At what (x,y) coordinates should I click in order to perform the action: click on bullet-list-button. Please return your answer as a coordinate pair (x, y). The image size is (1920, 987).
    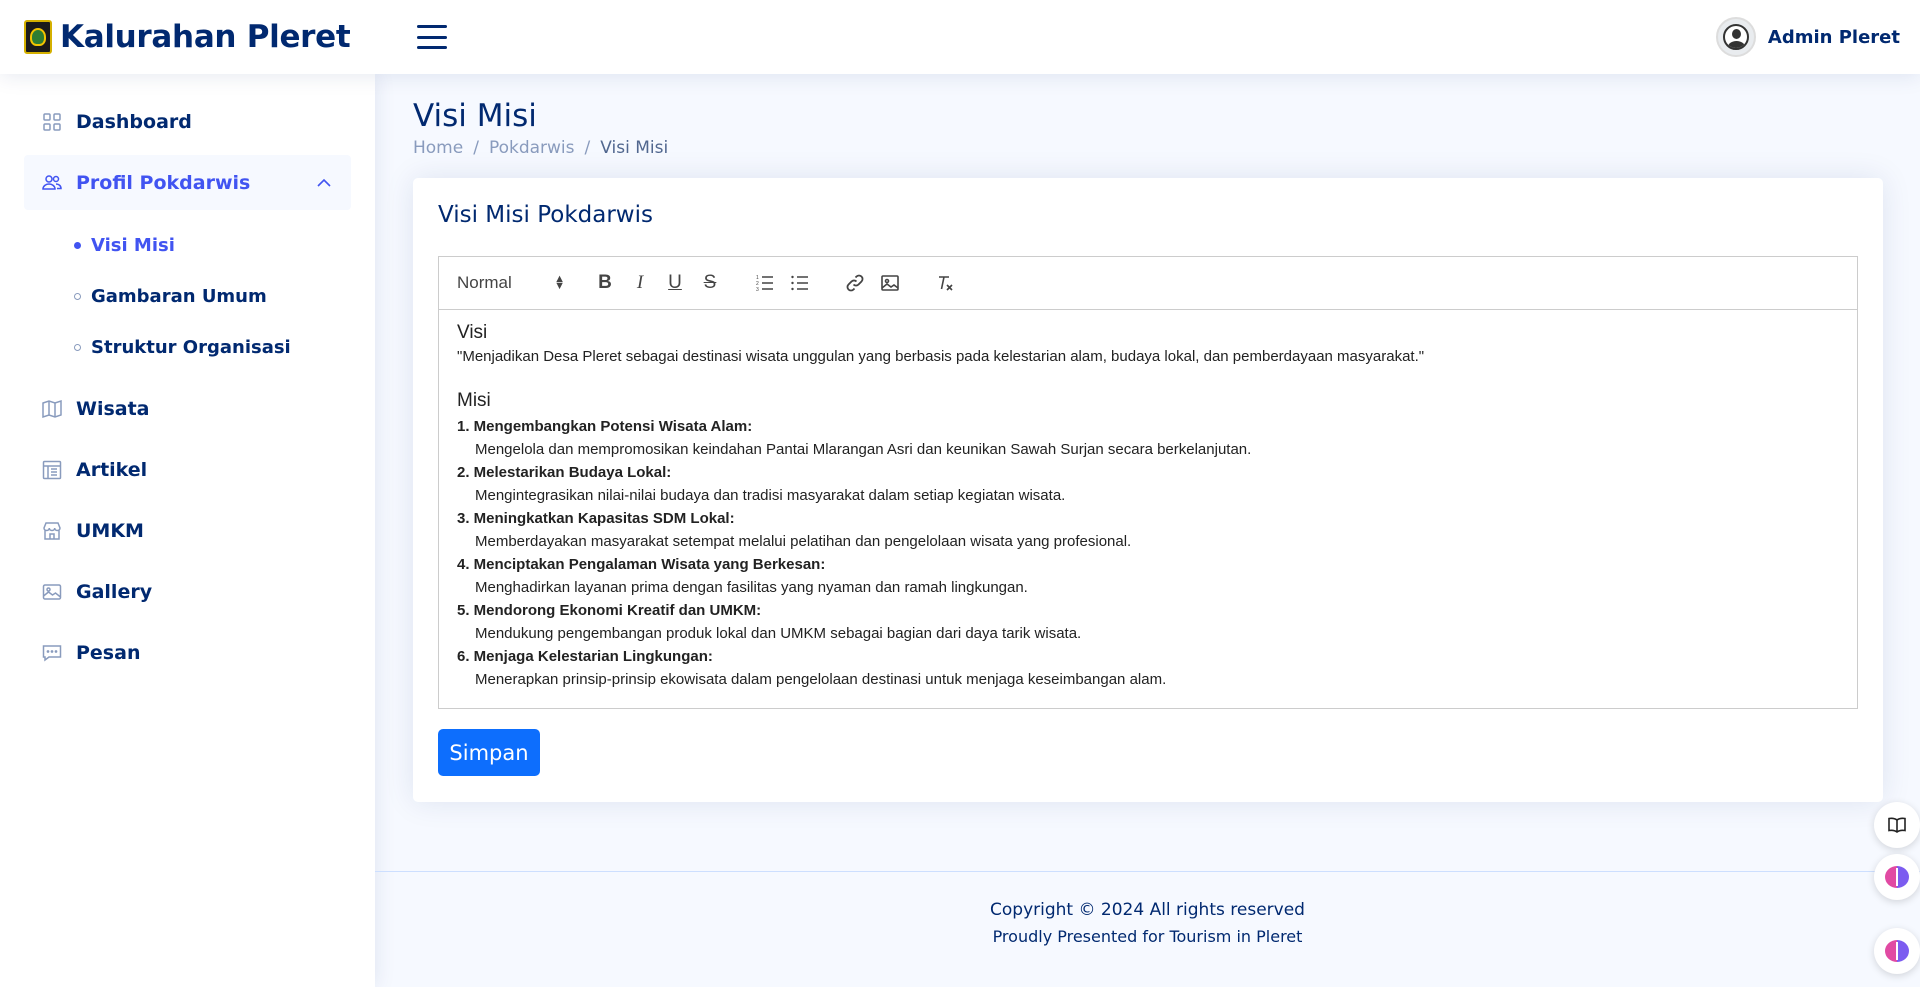
    Looking at the image, I should click on (800, 283).